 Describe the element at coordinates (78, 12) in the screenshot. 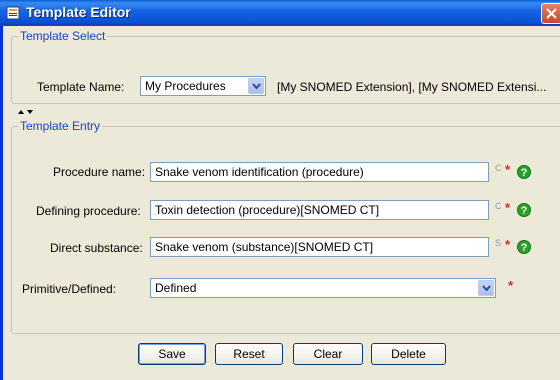

I see `window-title: Template Editor` at that location.